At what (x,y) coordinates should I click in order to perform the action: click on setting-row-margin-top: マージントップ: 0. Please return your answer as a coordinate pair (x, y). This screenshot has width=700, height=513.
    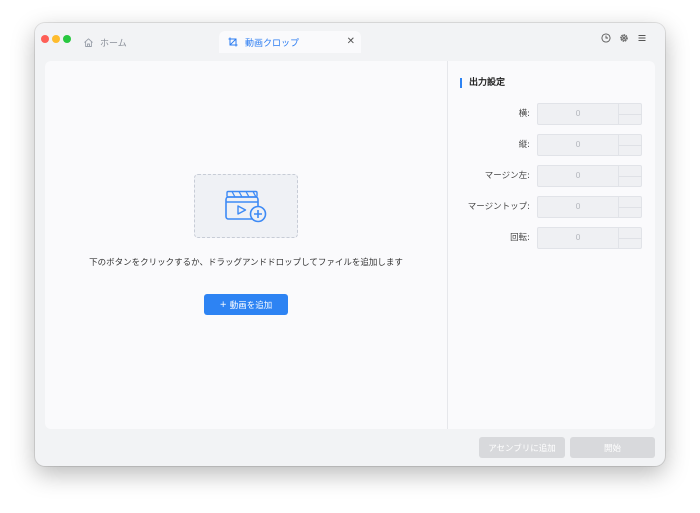
    Looking at the image, I should click on (551, 207).